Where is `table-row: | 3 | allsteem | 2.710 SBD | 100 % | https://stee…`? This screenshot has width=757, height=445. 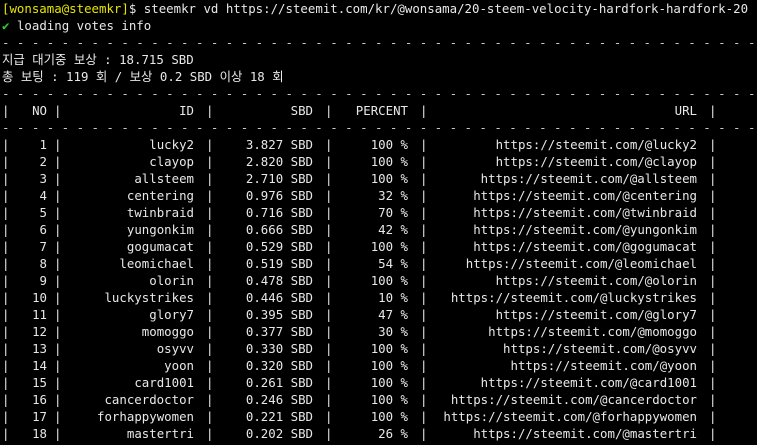
table-row: | 3 | allsteem | 2.710 SBD | 100 % | https://stee… is located at coordinates (378, 178).